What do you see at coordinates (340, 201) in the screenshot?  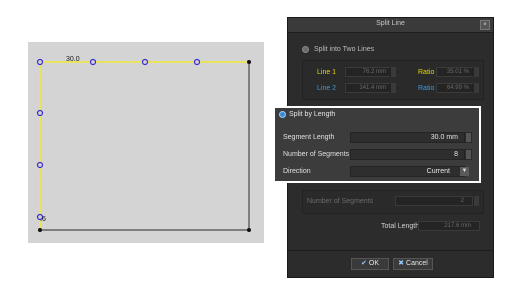 I see `segments-label: Number of Segments` at bounding box center [340, 201].